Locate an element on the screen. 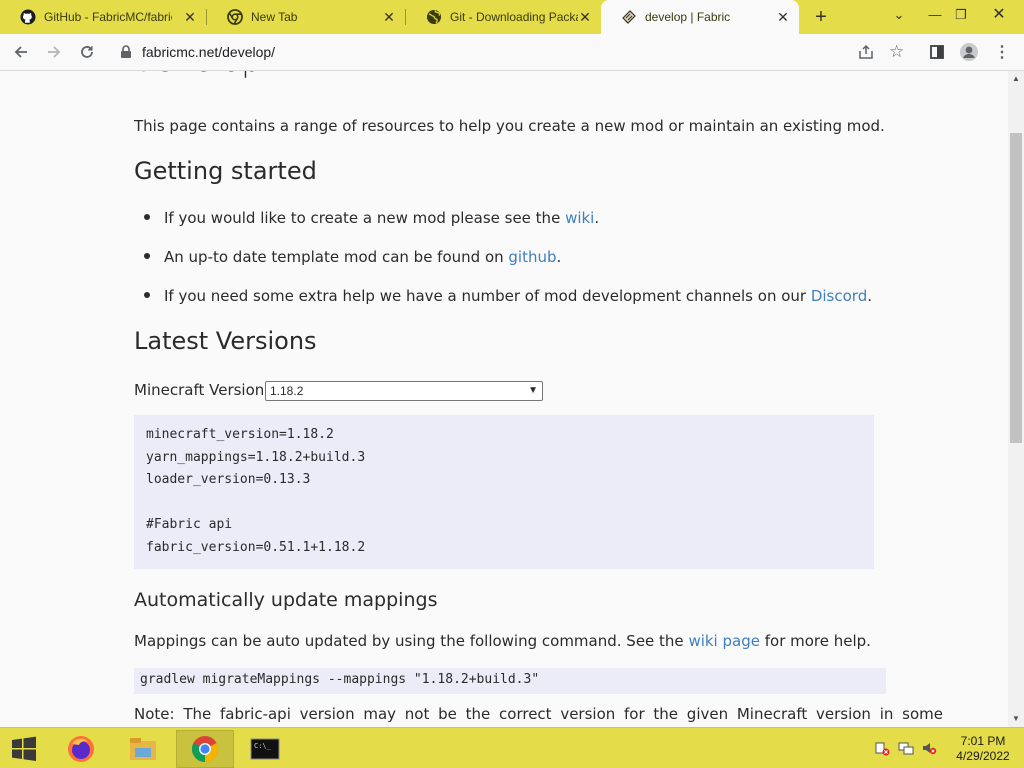  profile-button is located at coordinates (969, 52).